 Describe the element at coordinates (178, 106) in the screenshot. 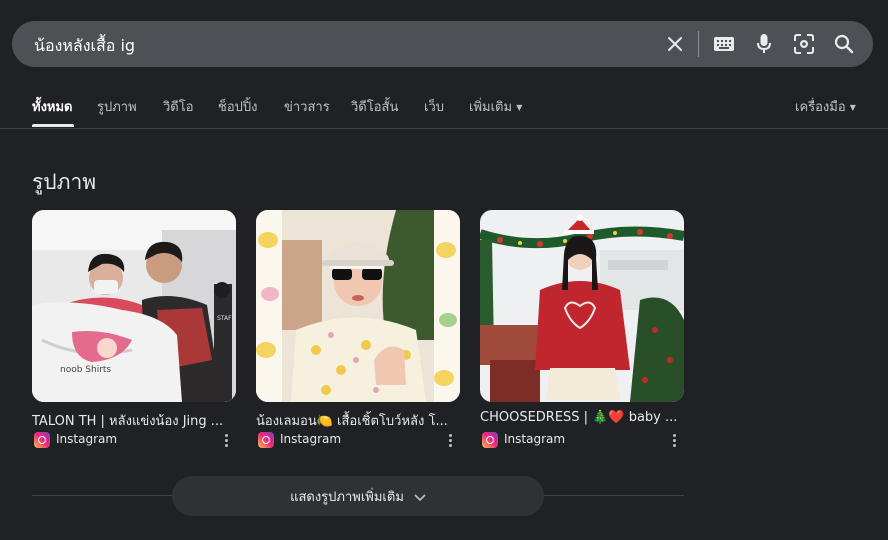

I see `tab-videos: วิดีโอ` at that location.